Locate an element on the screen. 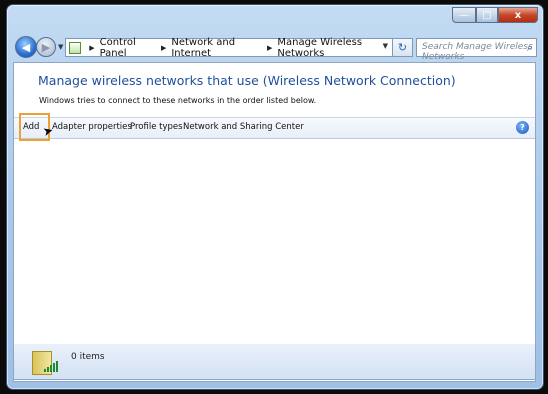 The width and height of the screenshot is (548, 394). signal-strength-icon is located at coordinates (51, 366).